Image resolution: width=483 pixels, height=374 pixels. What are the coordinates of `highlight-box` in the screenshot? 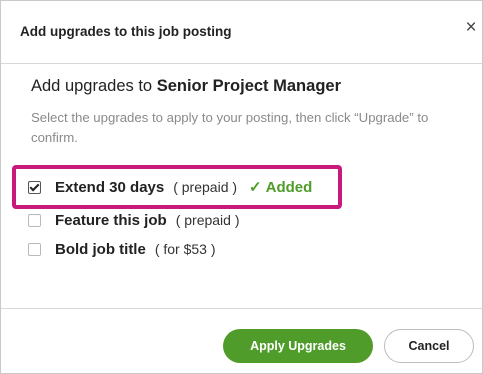 It's located at (177, 187).